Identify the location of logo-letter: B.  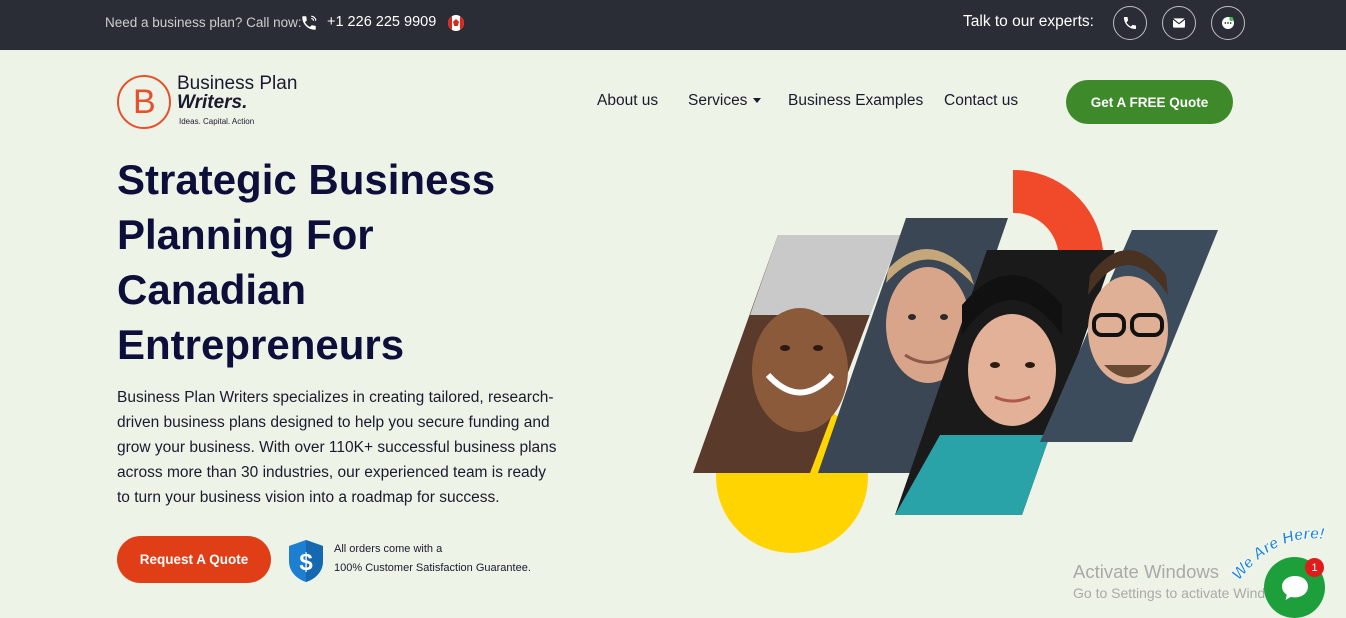
(144, 102).